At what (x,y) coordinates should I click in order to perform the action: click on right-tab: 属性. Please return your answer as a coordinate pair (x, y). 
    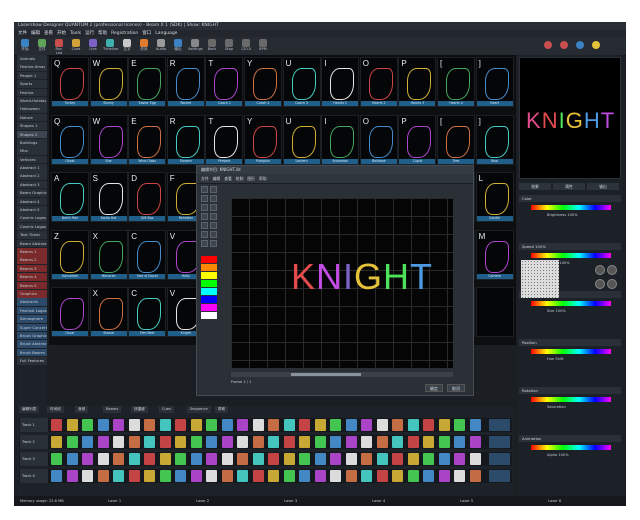
    Looking at the image, I should click on (569, 186).